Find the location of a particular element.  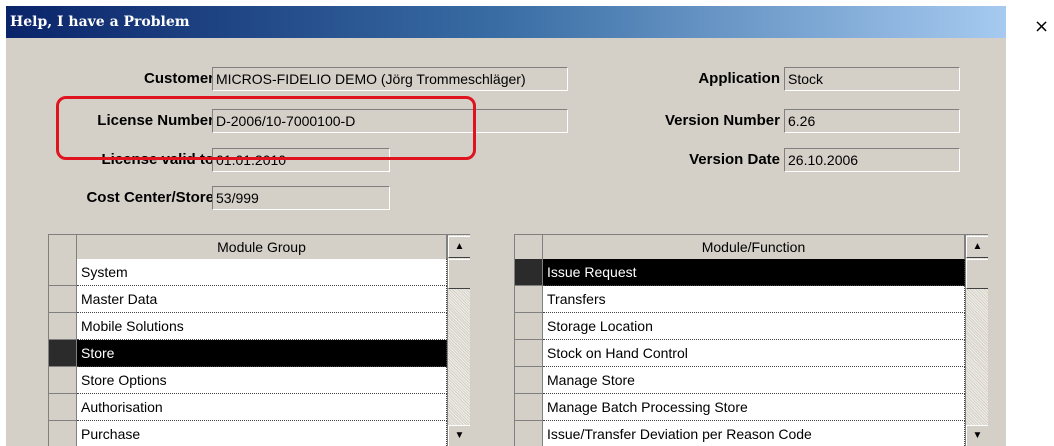

row-cell: Master Data is located at coordinates (262, 299).